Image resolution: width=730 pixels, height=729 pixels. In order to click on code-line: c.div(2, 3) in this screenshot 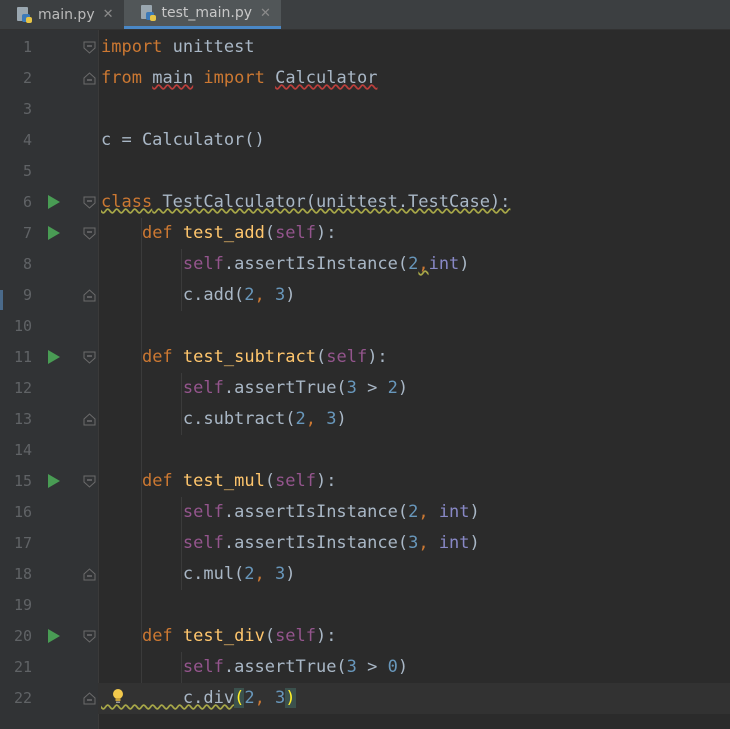, I will do `click(414, 698)`.